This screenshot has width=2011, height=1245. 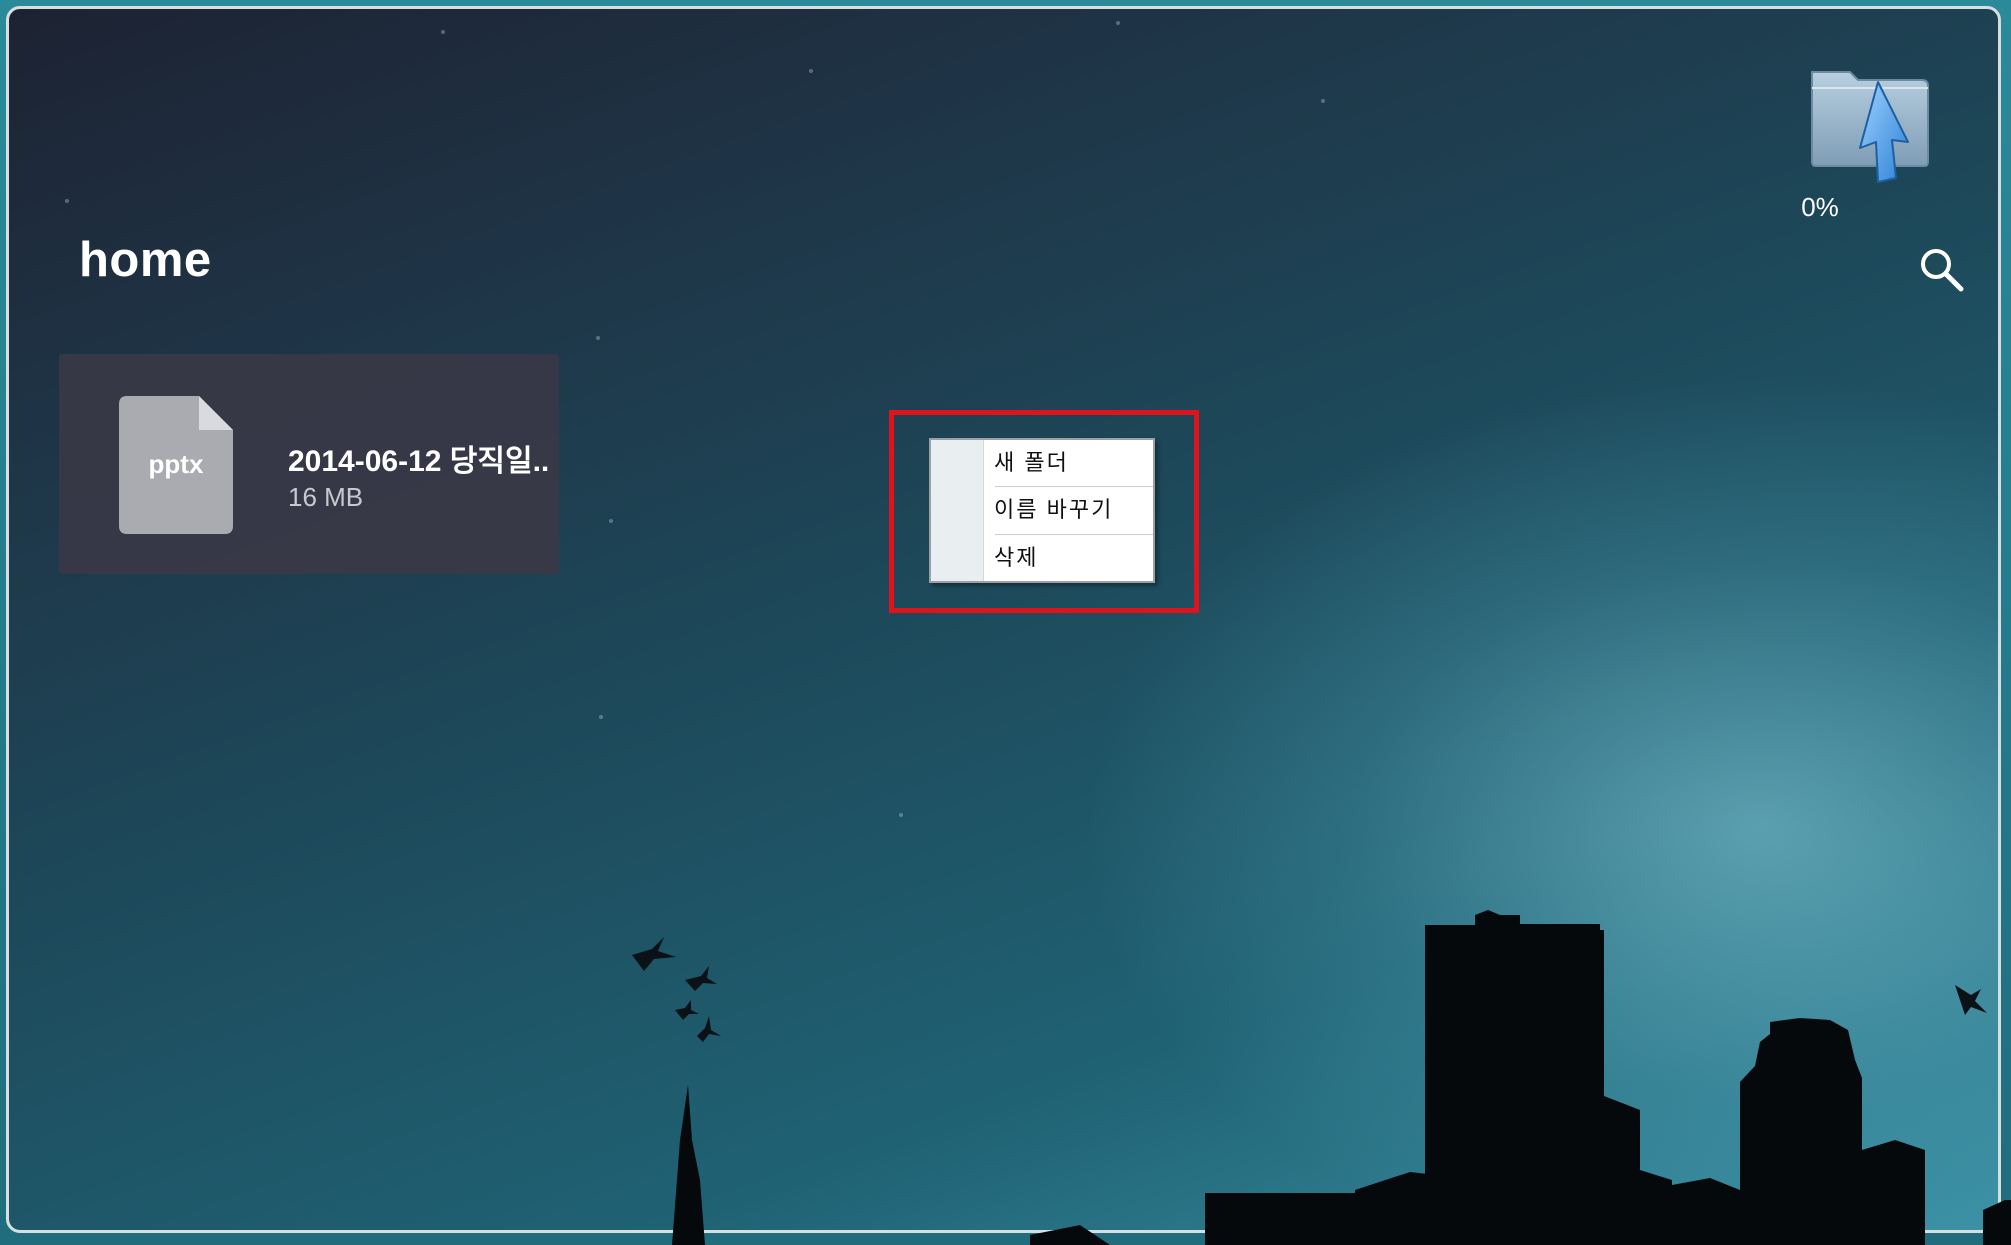 What do you see at coordinates (419, 461) in the screenshot?
I see `file-name: 2014-06-12 당직일..` at bounding box center [419, 461].